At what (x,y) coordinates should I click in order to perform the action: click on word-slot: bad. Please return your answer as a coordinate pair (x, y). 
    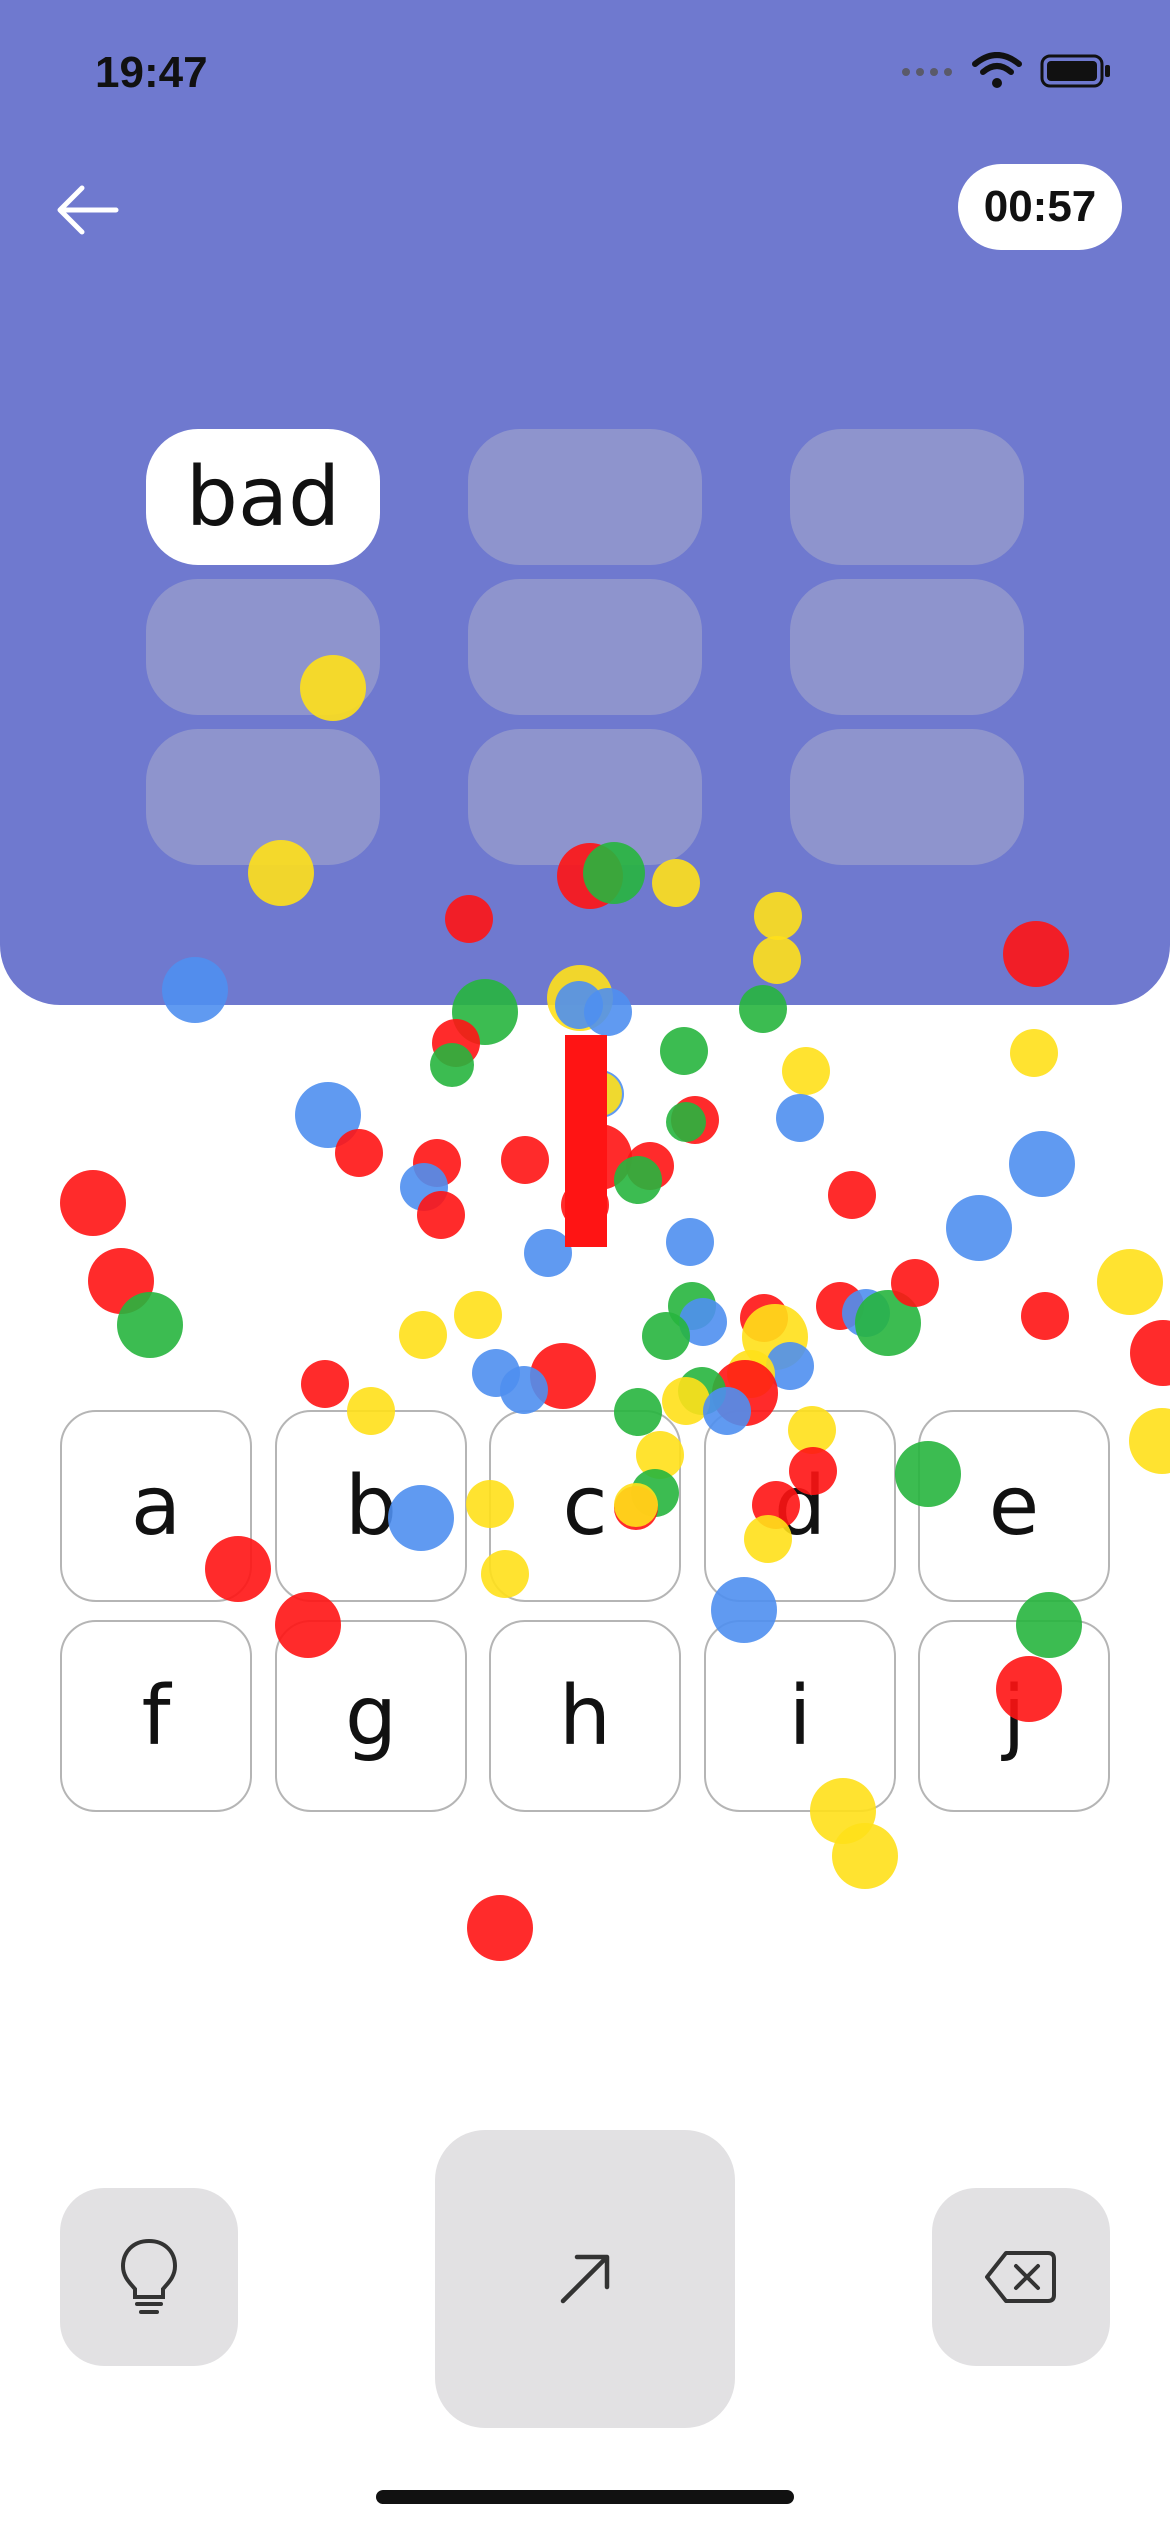
    Looking at the image, I should click on (263, 497).